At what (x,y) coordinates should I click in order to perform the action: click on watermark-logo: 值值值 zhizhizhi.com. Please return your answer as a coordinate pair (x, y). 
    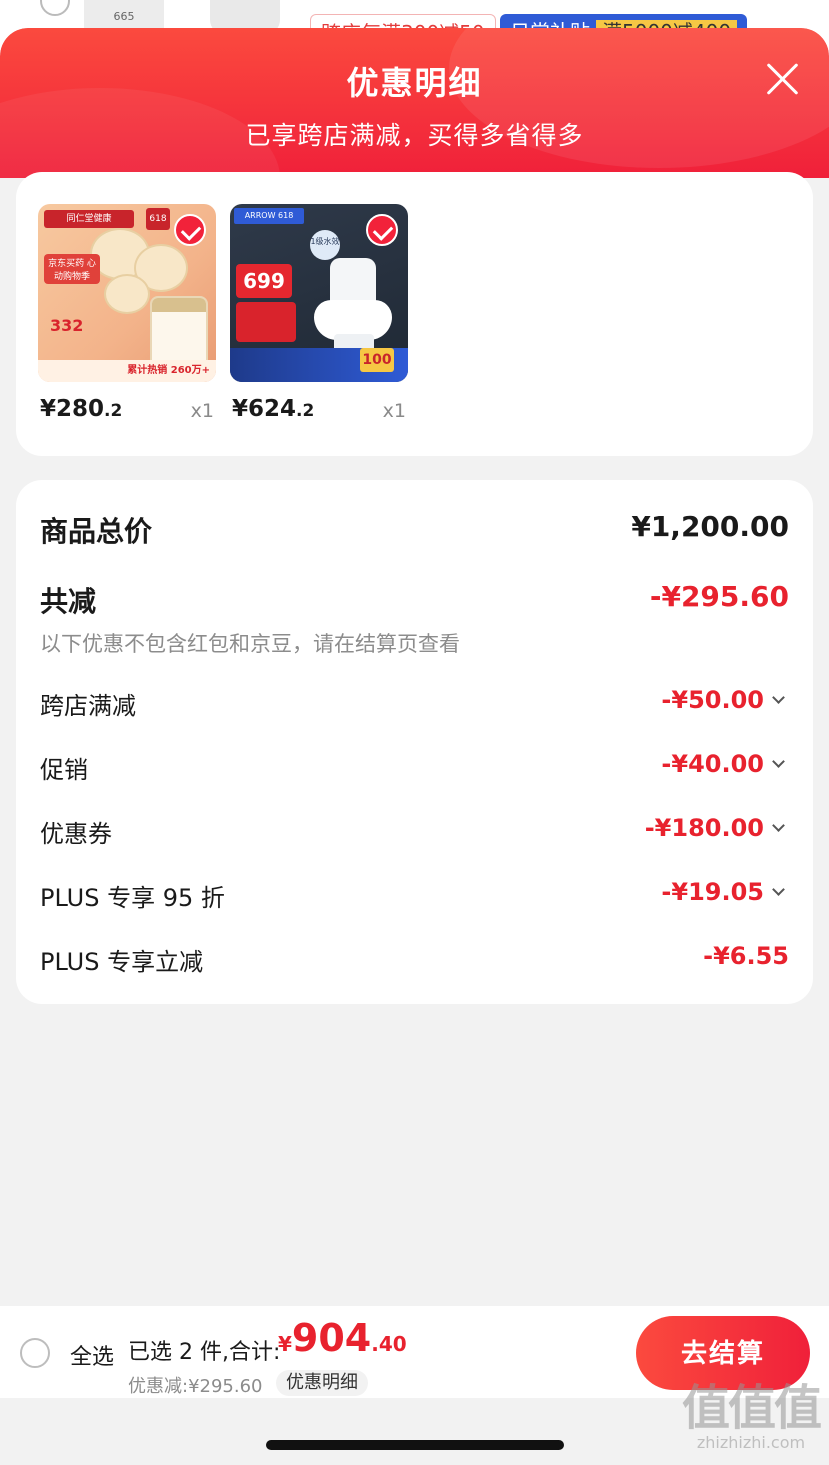
    Looking at the image, I should click on (751, 1416).